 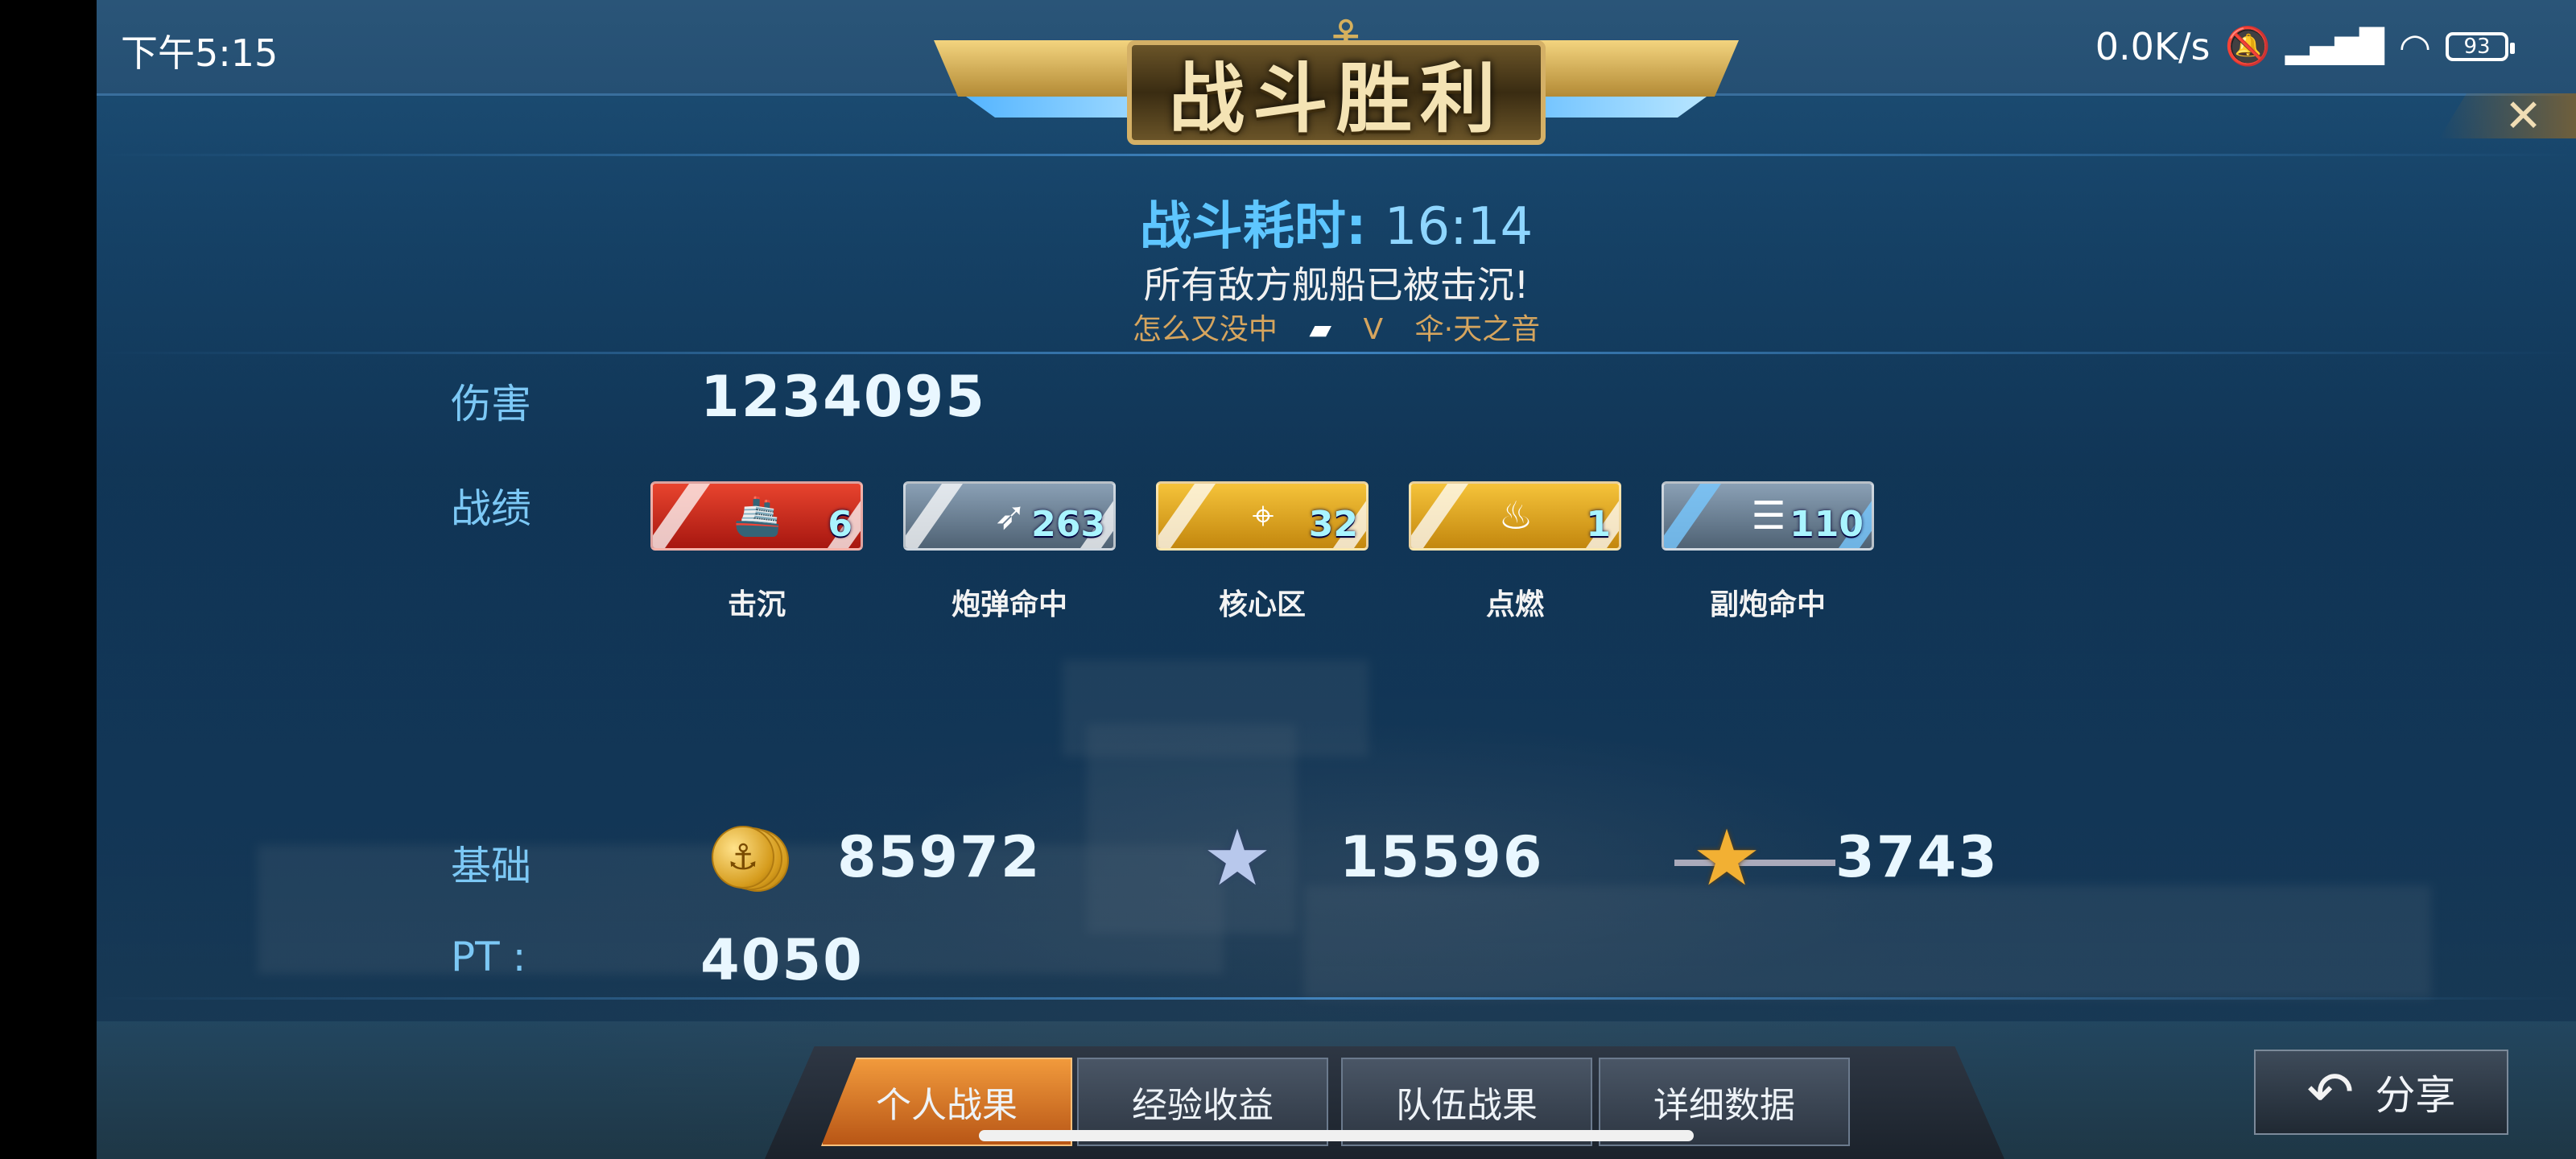 I want to click on battle-duration: 战斗耗时: 16:14, so click(x=1336, y=222).